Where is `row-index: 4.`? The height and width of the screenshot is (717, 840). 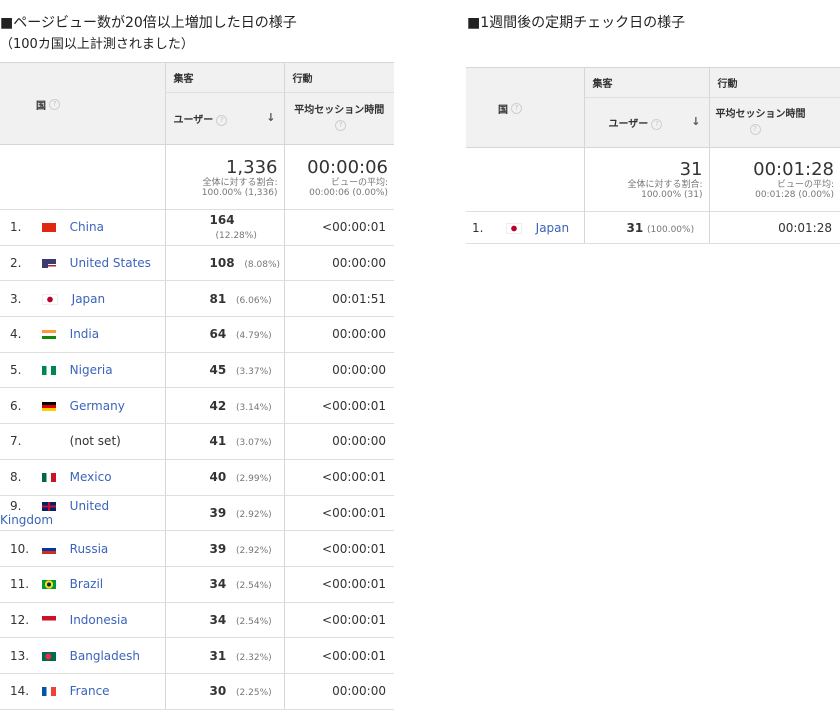 row-index: 4. is located at coordinates (16, 334).